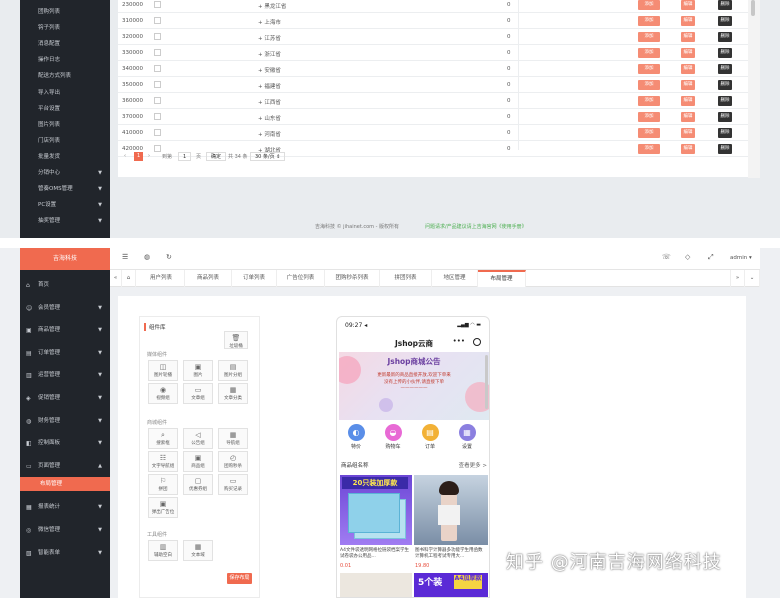 This screenshot has height=598, width=780. Describe the element at coordinates (272, 6) in the screenshot. I see `region-name: + 黑龙江省` at that location.